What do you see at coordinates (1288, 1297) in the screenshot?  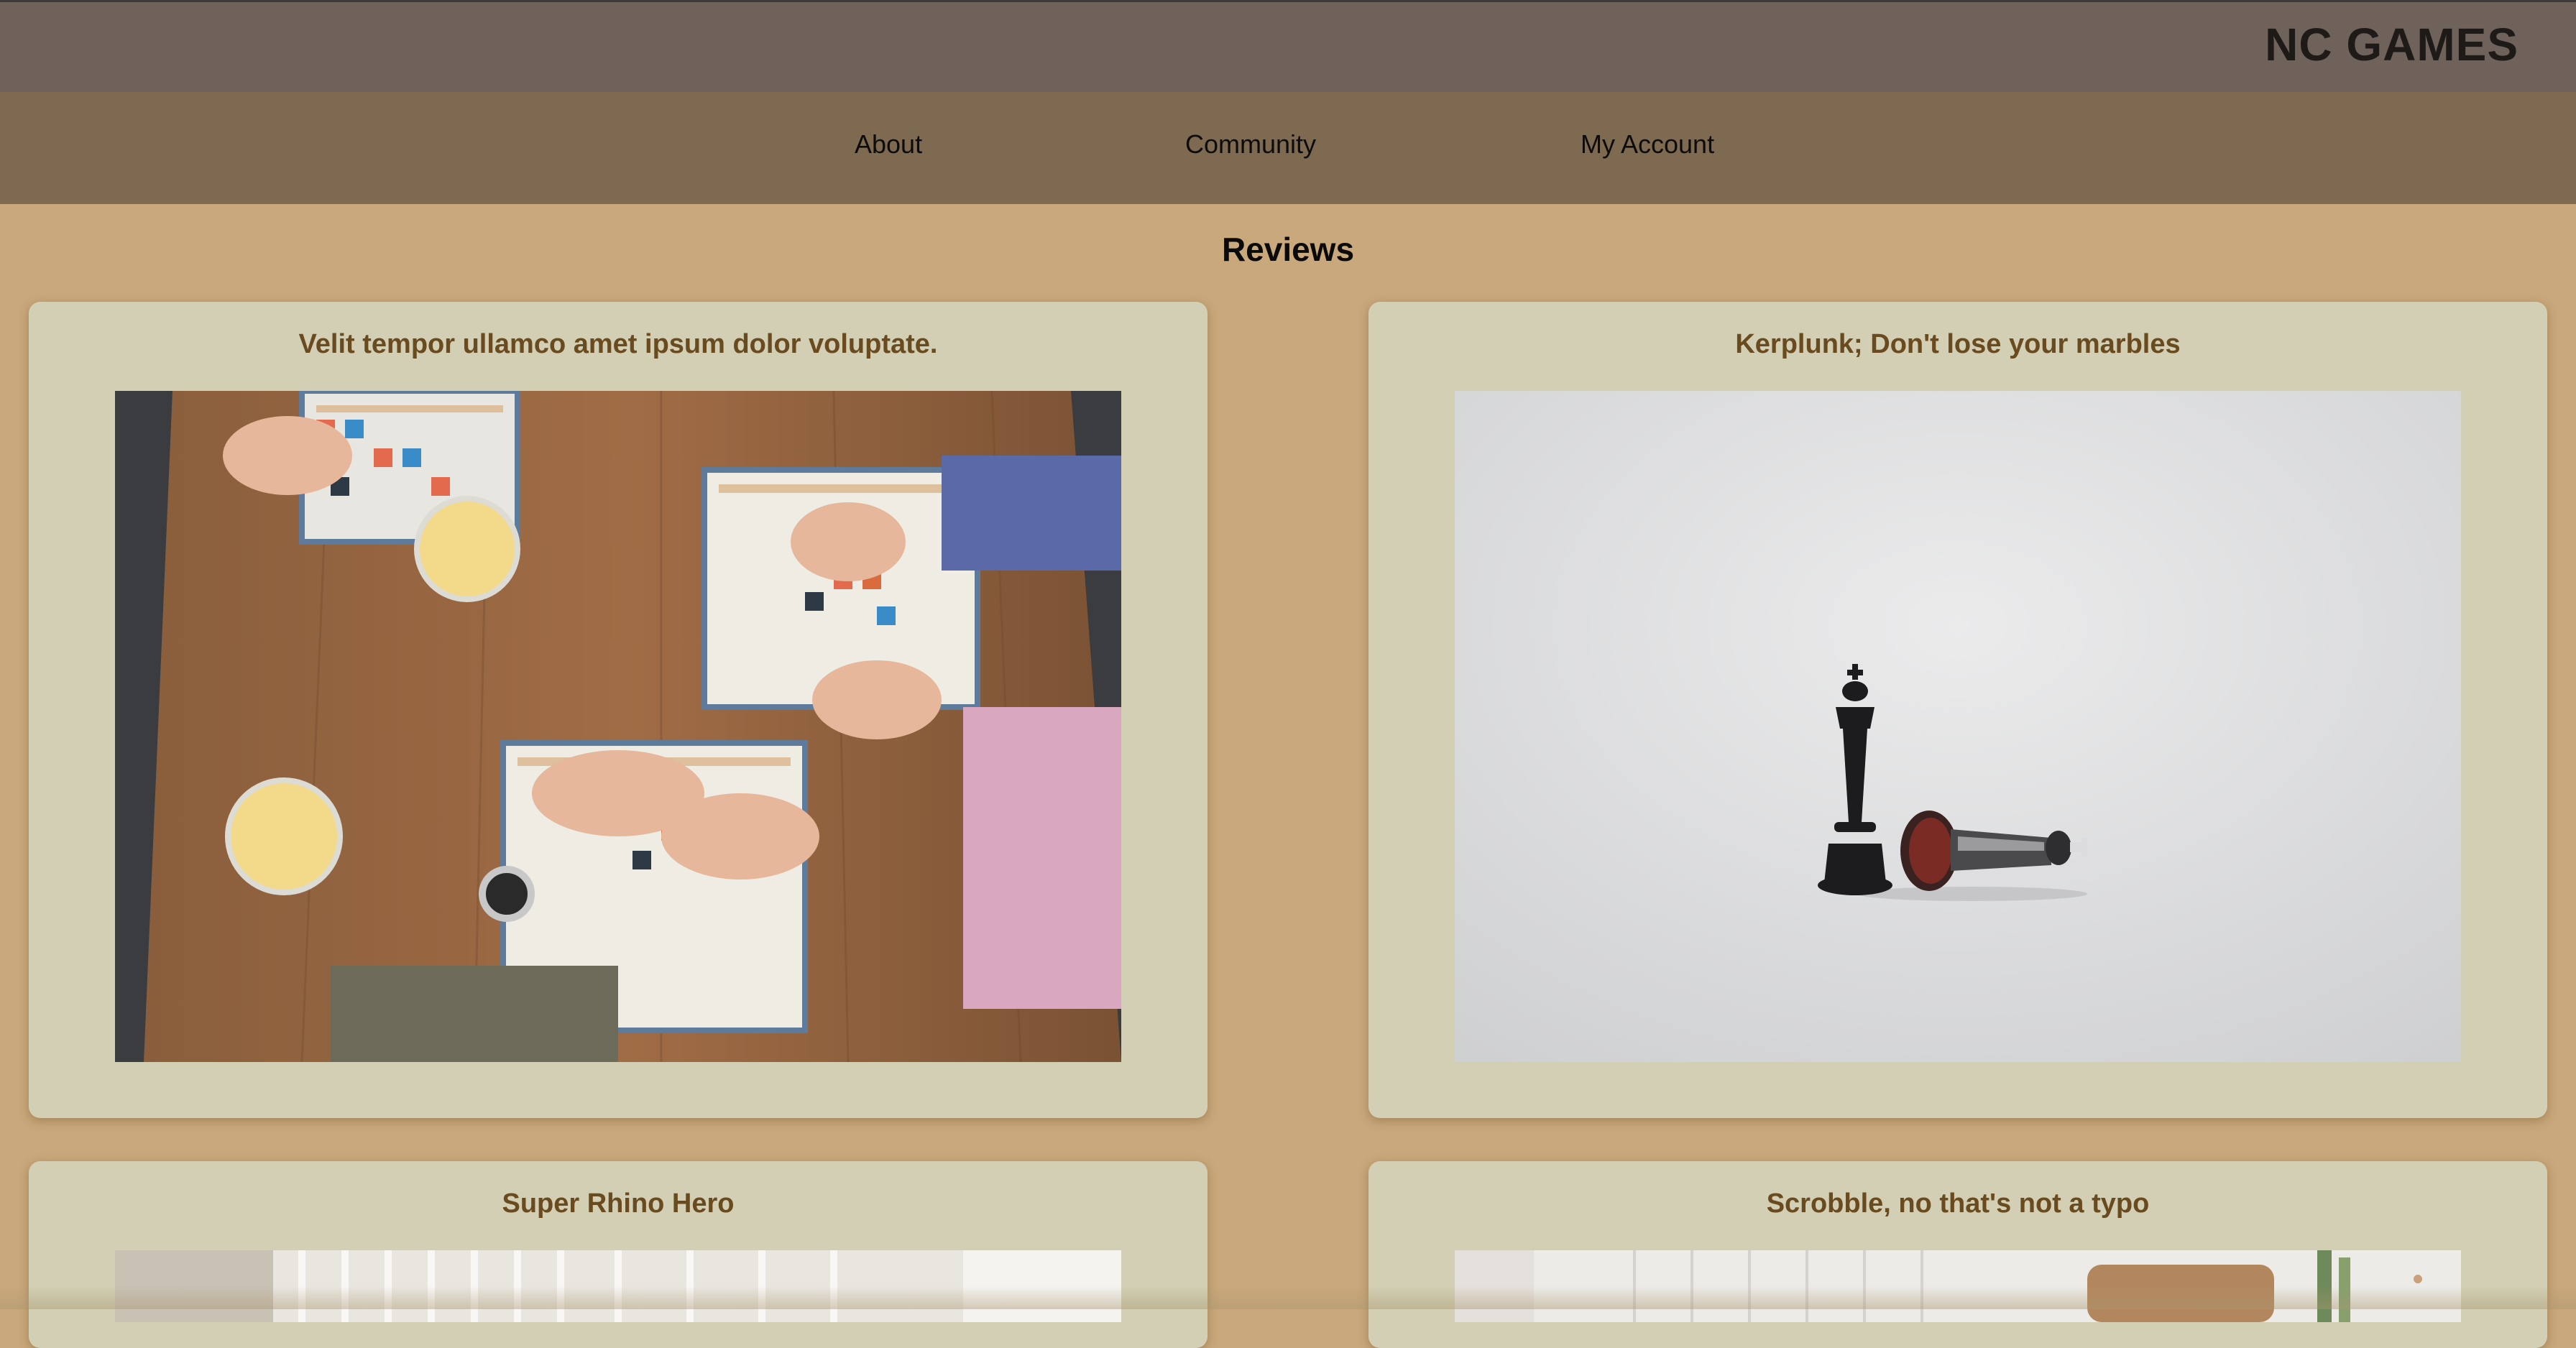 I see `bottom-fade` at bounding box center [1288, 1297].